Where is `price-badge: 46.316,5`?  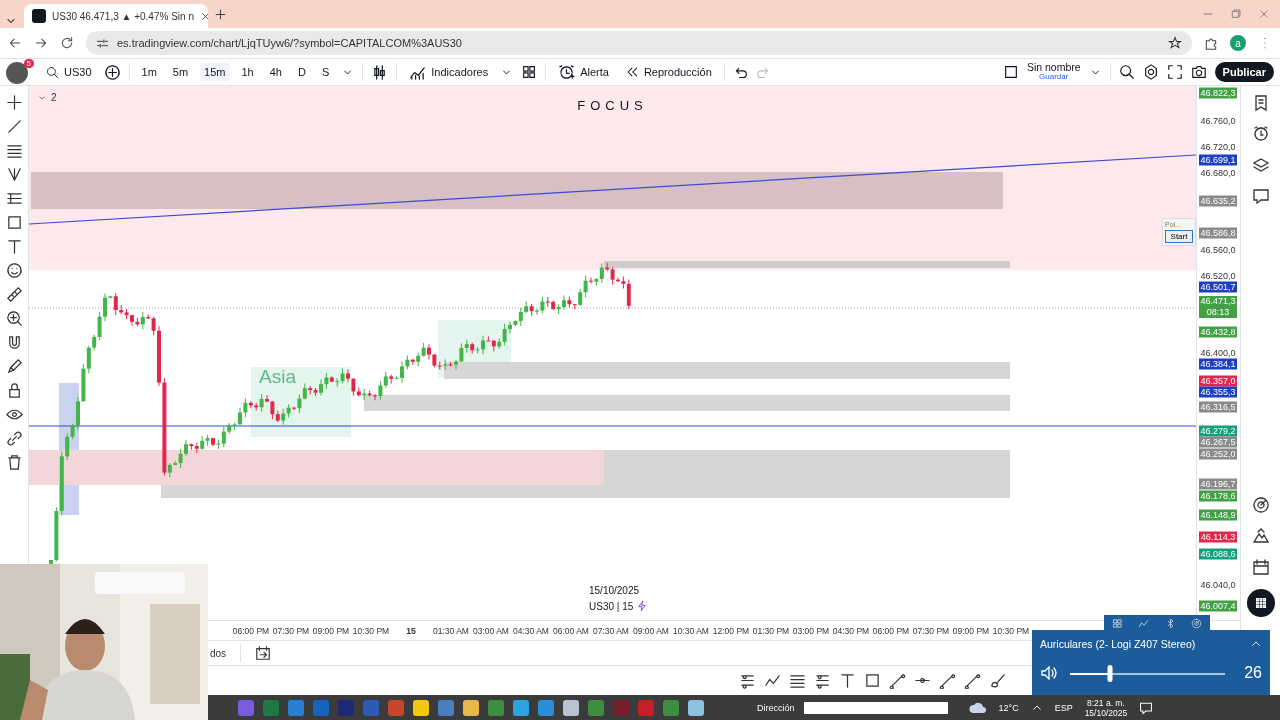 price-badge: 46.316,5 is located at coordinates (1218, 407).